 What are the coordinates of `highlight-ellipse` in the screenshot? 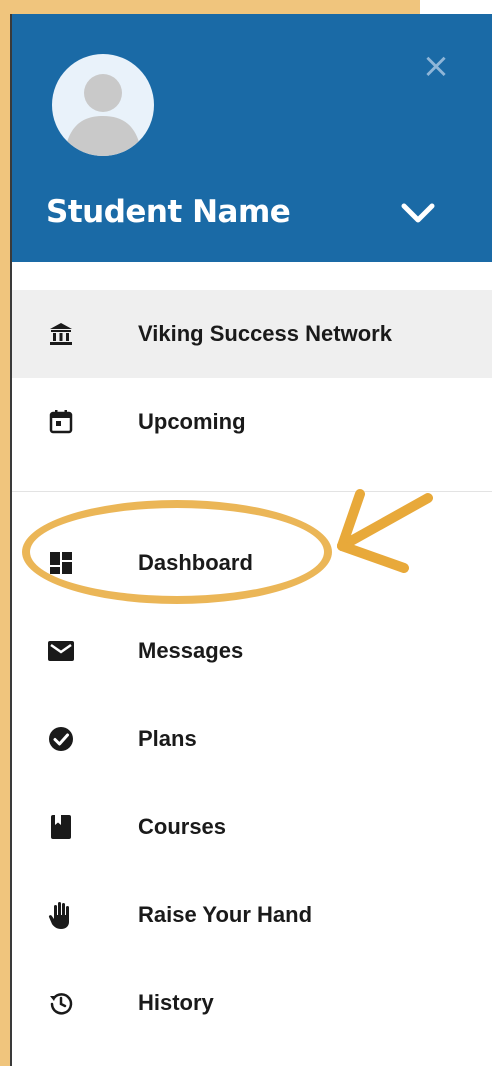 It's located at (177, 552).